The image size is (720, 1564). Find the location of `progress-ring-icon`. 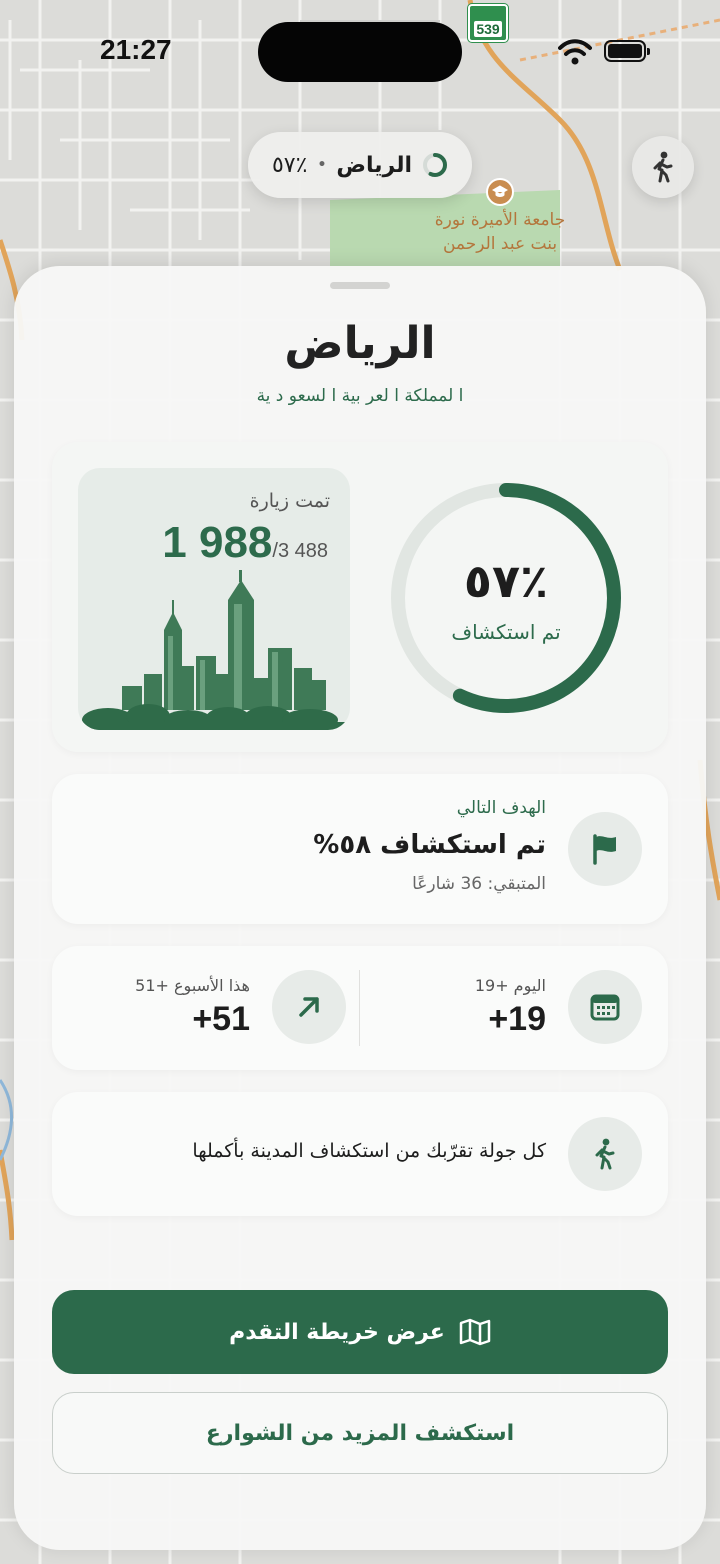

progress-ring-icon is located at coordinates (435, 165).